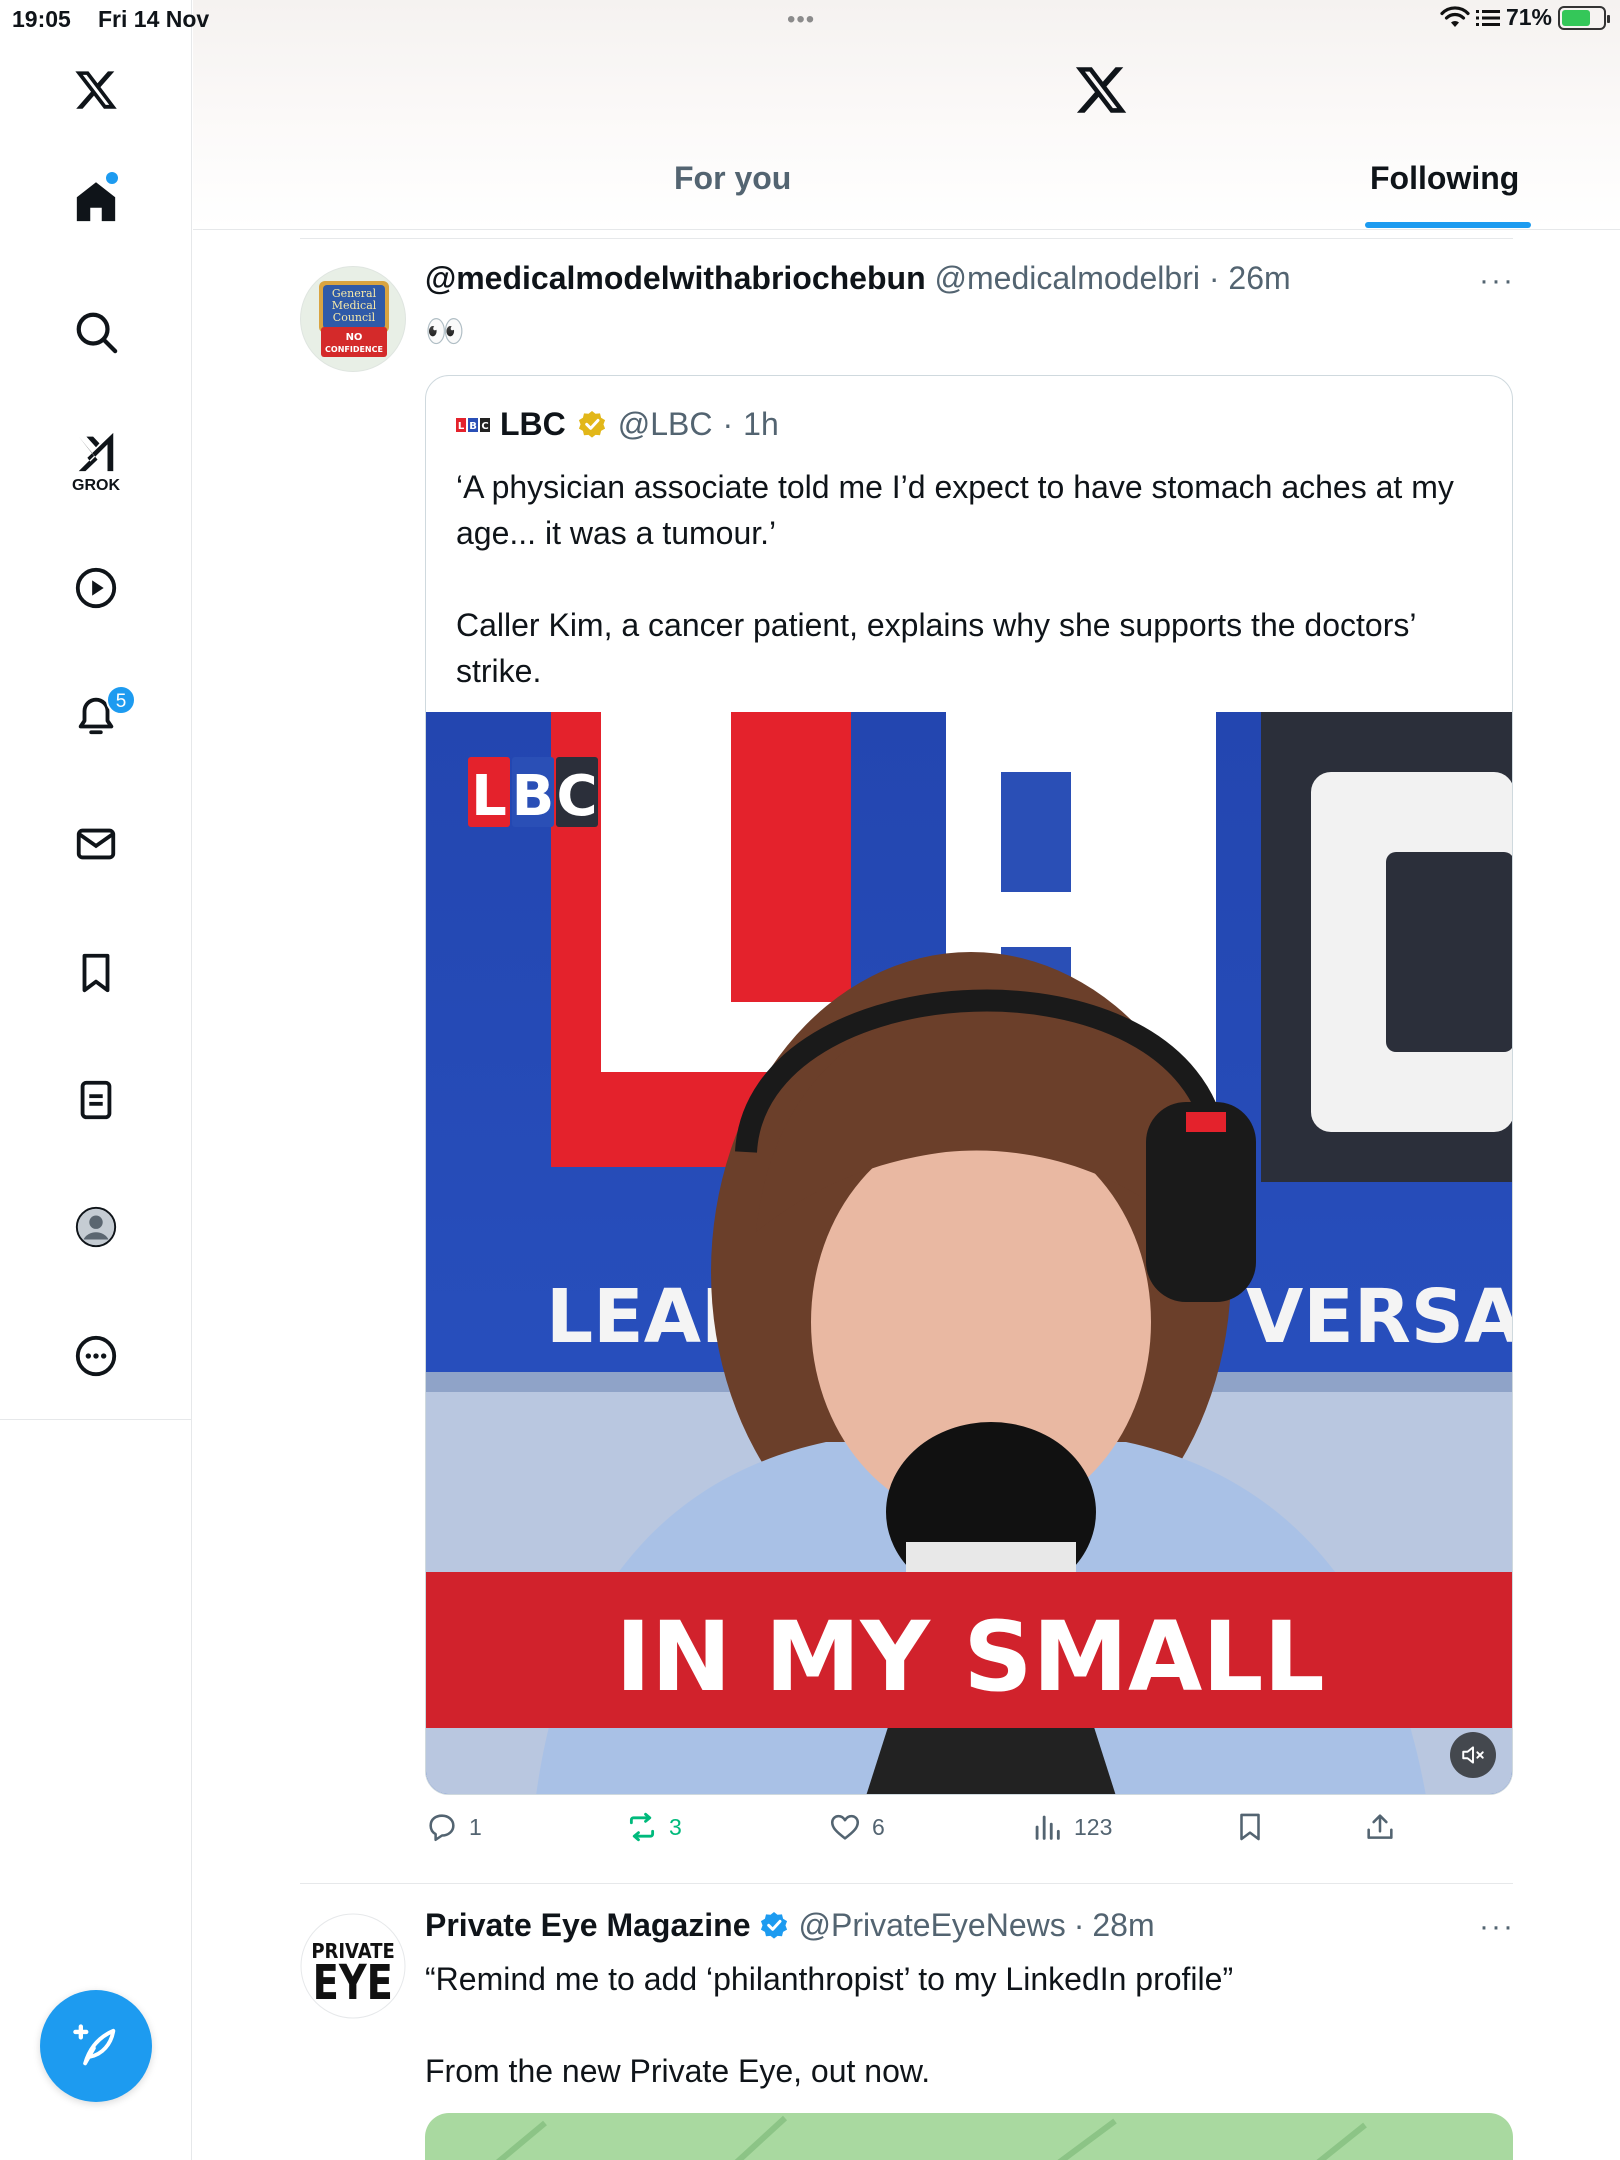 Image resolution: width=1620 pixels, height=2160 pixels. Describe the element at coordinates (587, 1925) in the screenshot. I see `author-name: Private Eye Magazine` at that location.